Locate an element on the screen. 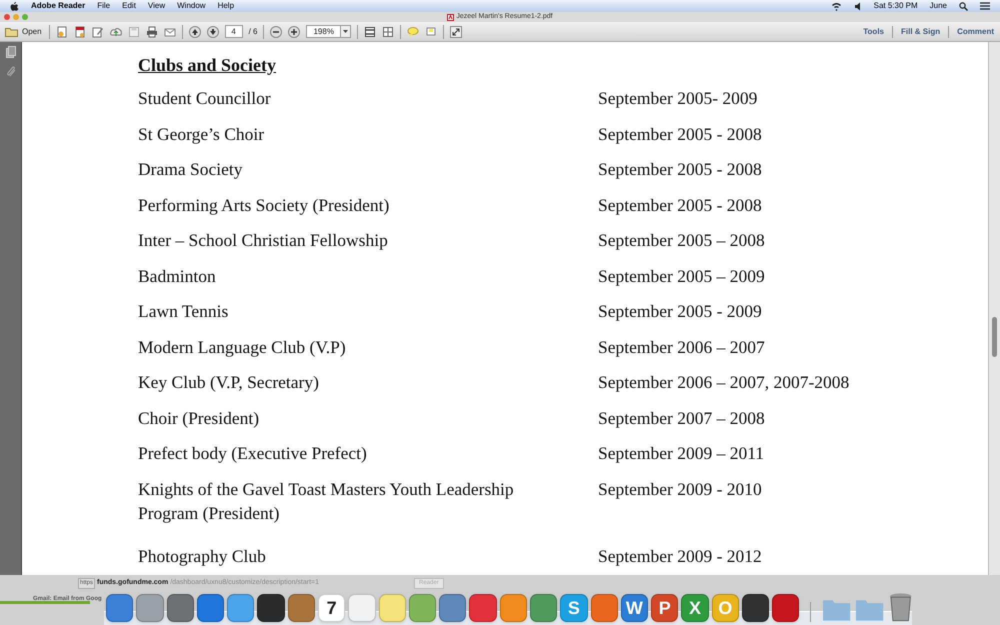  activity-name: Inter – School Christian Fellowship is located at coordinates (263, 240).